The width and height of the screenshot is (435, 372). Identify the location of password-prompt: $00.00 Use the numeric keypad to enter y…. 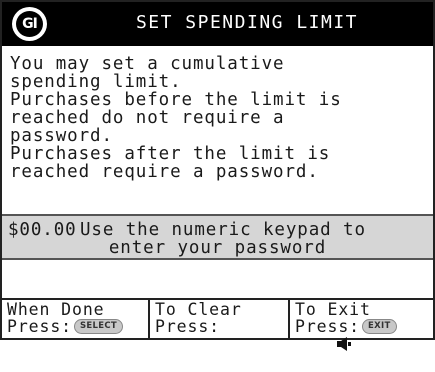
(217, 237).